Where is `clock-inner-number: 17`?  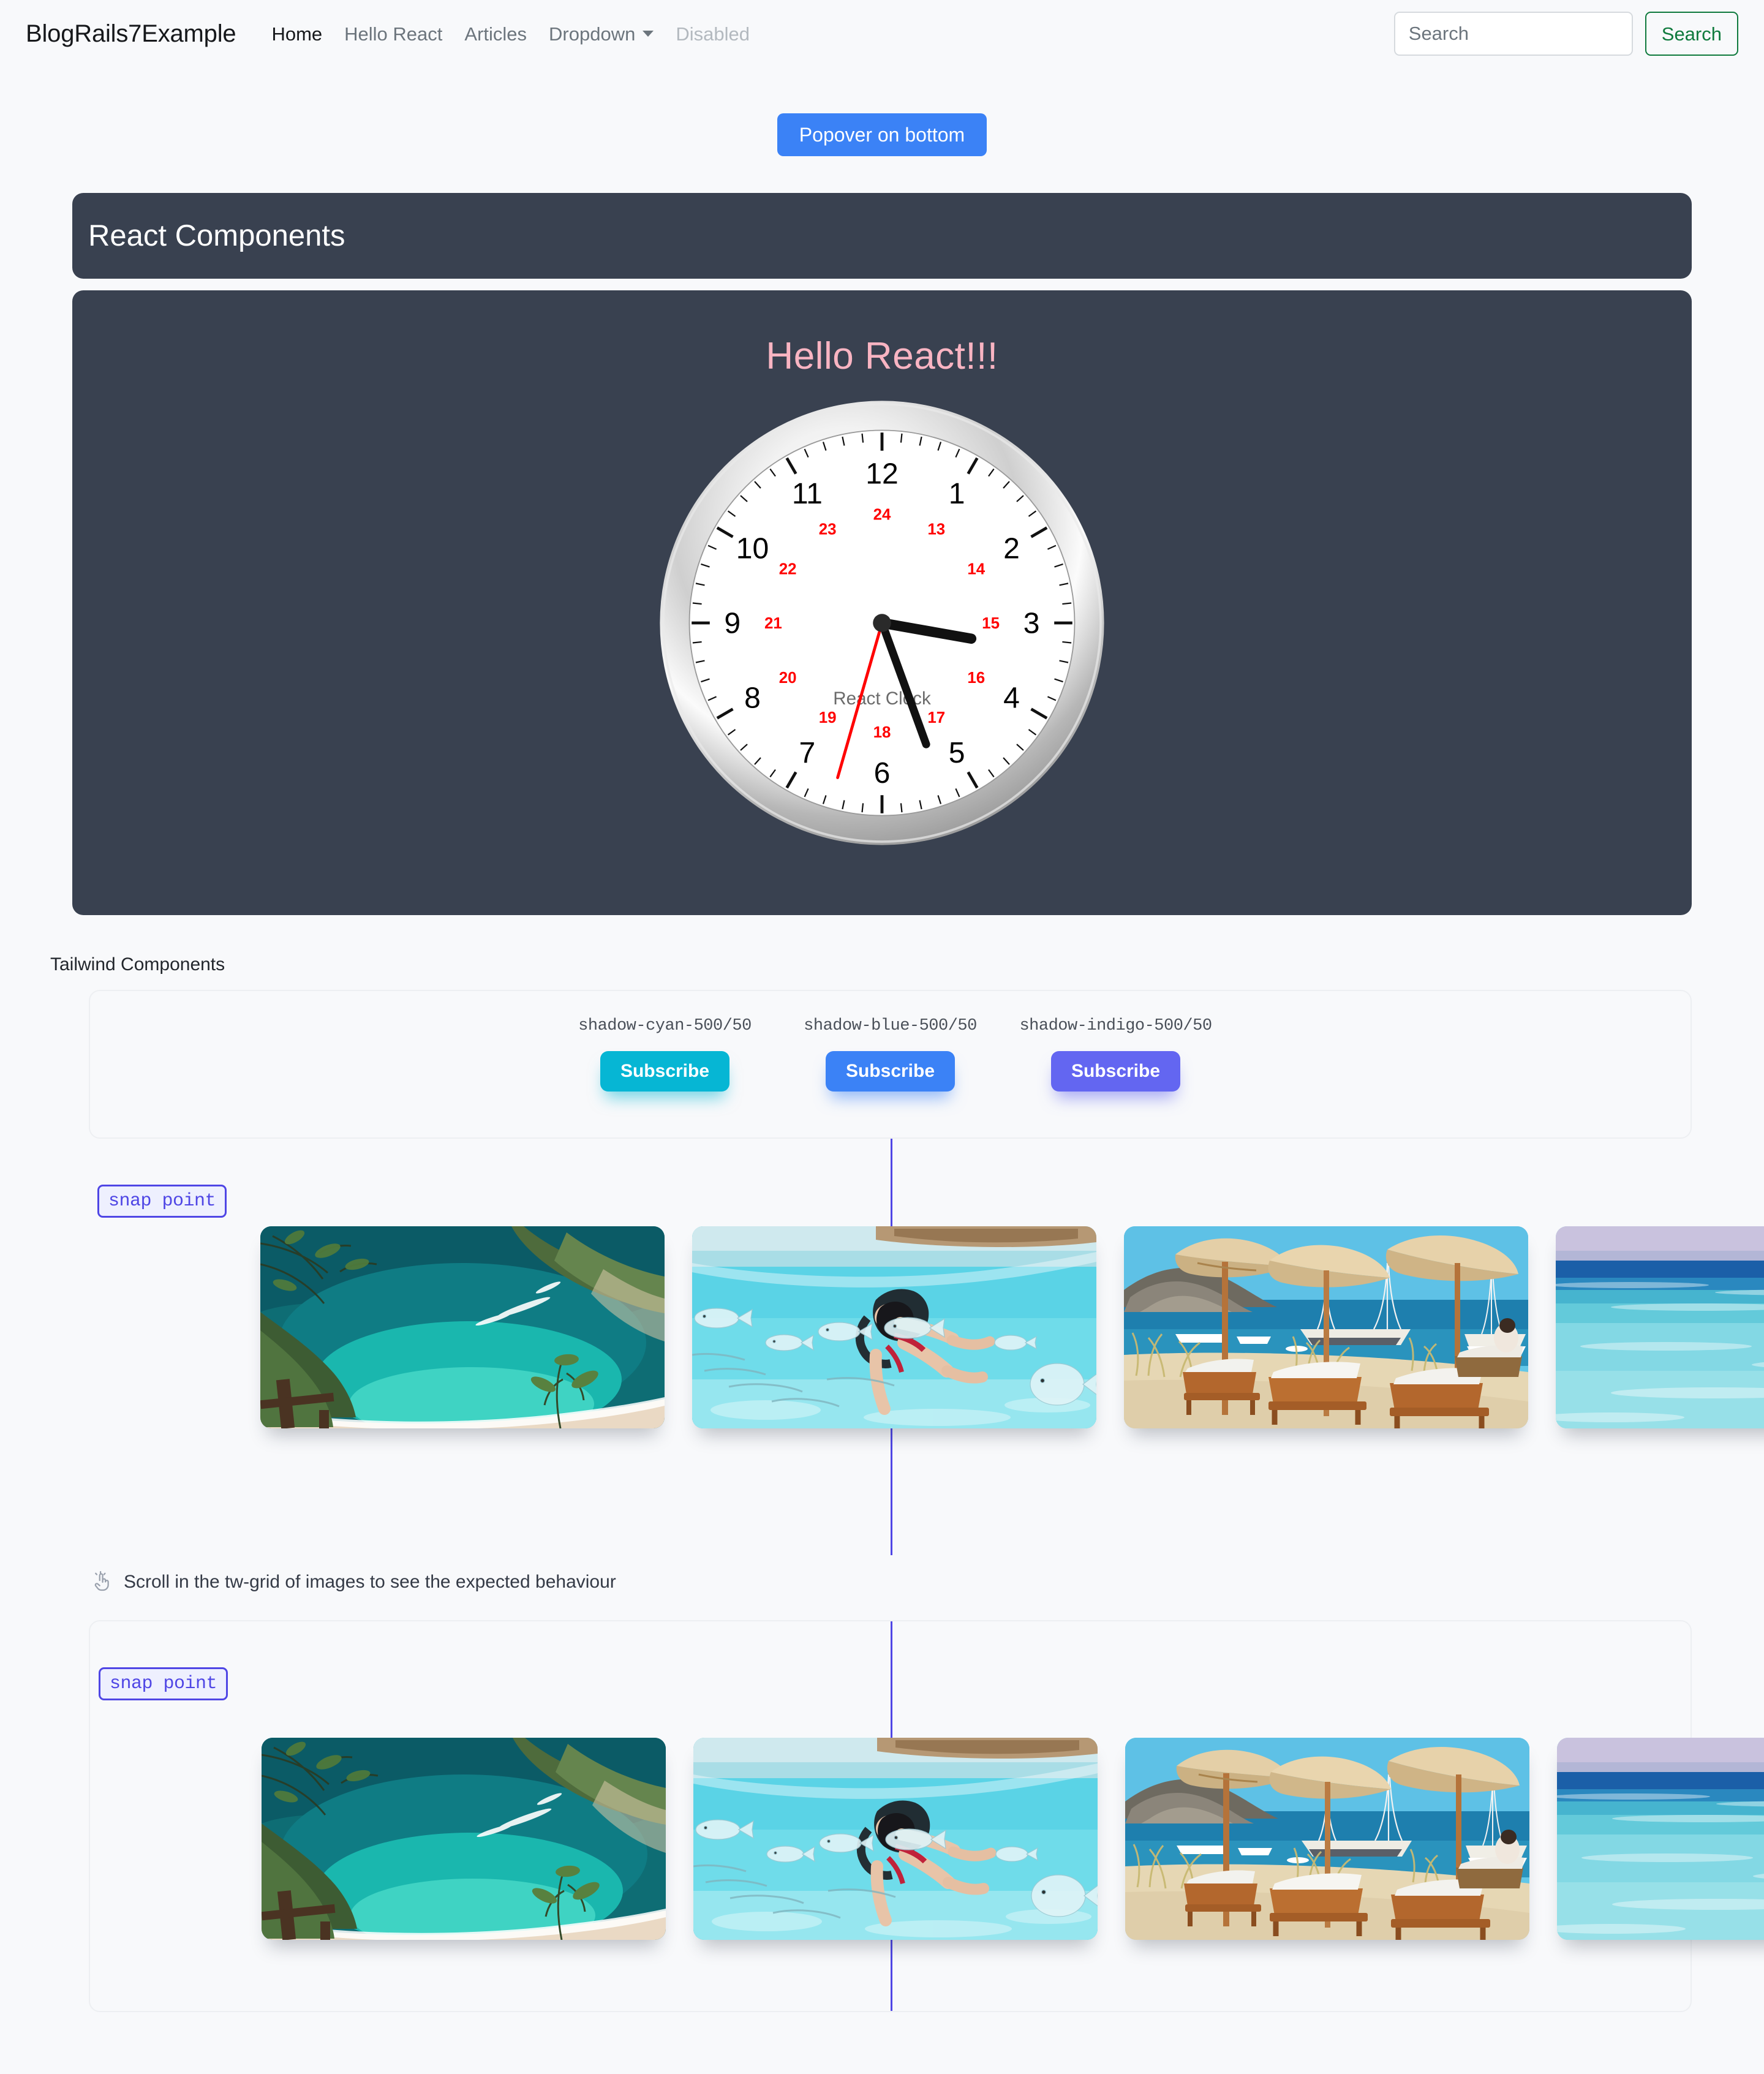
clock-inner-number: 17 is located at coordinates (936, 717).